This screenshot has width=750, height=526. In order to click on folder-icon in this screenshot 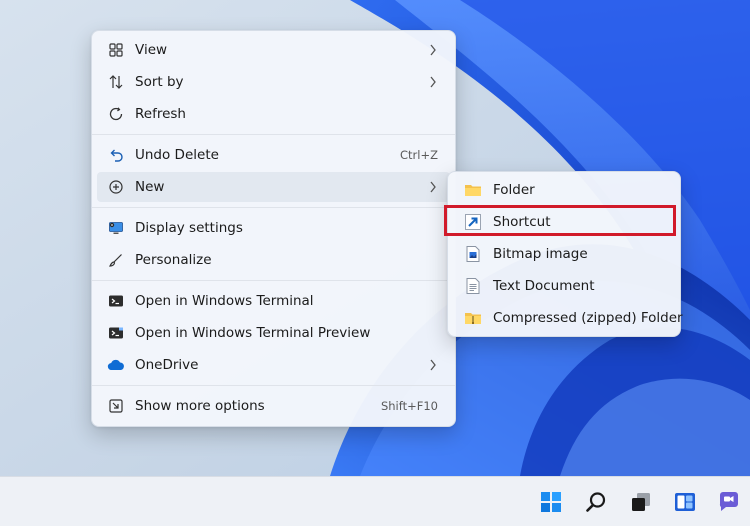, I will do `click(473, 190)`.